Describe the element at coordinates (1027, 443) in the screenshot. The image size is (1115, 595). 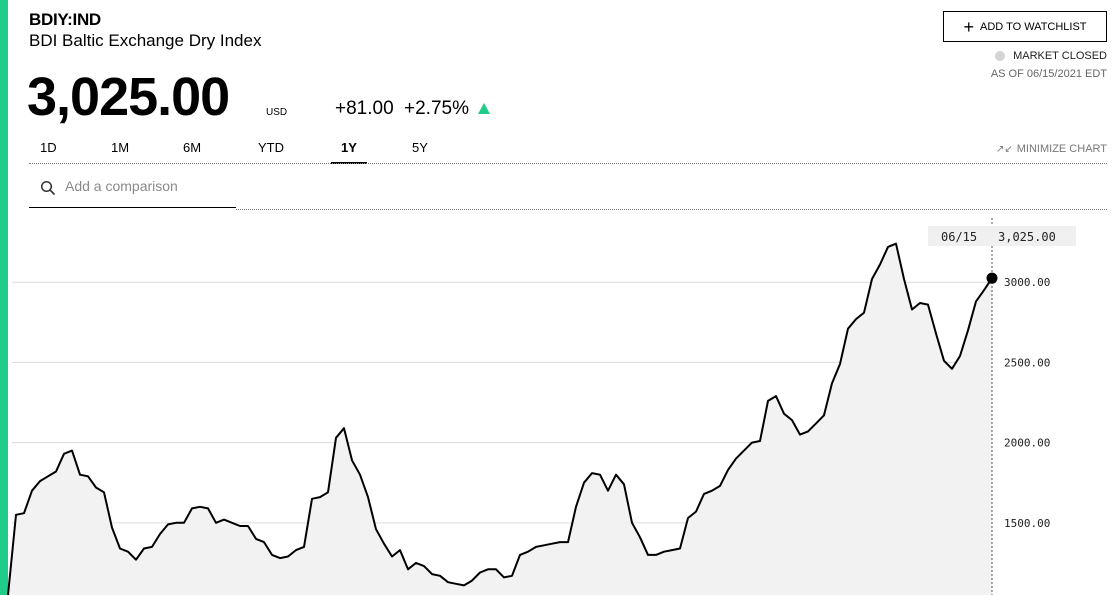
I see `y-tick-label: 2000.00` at that location.